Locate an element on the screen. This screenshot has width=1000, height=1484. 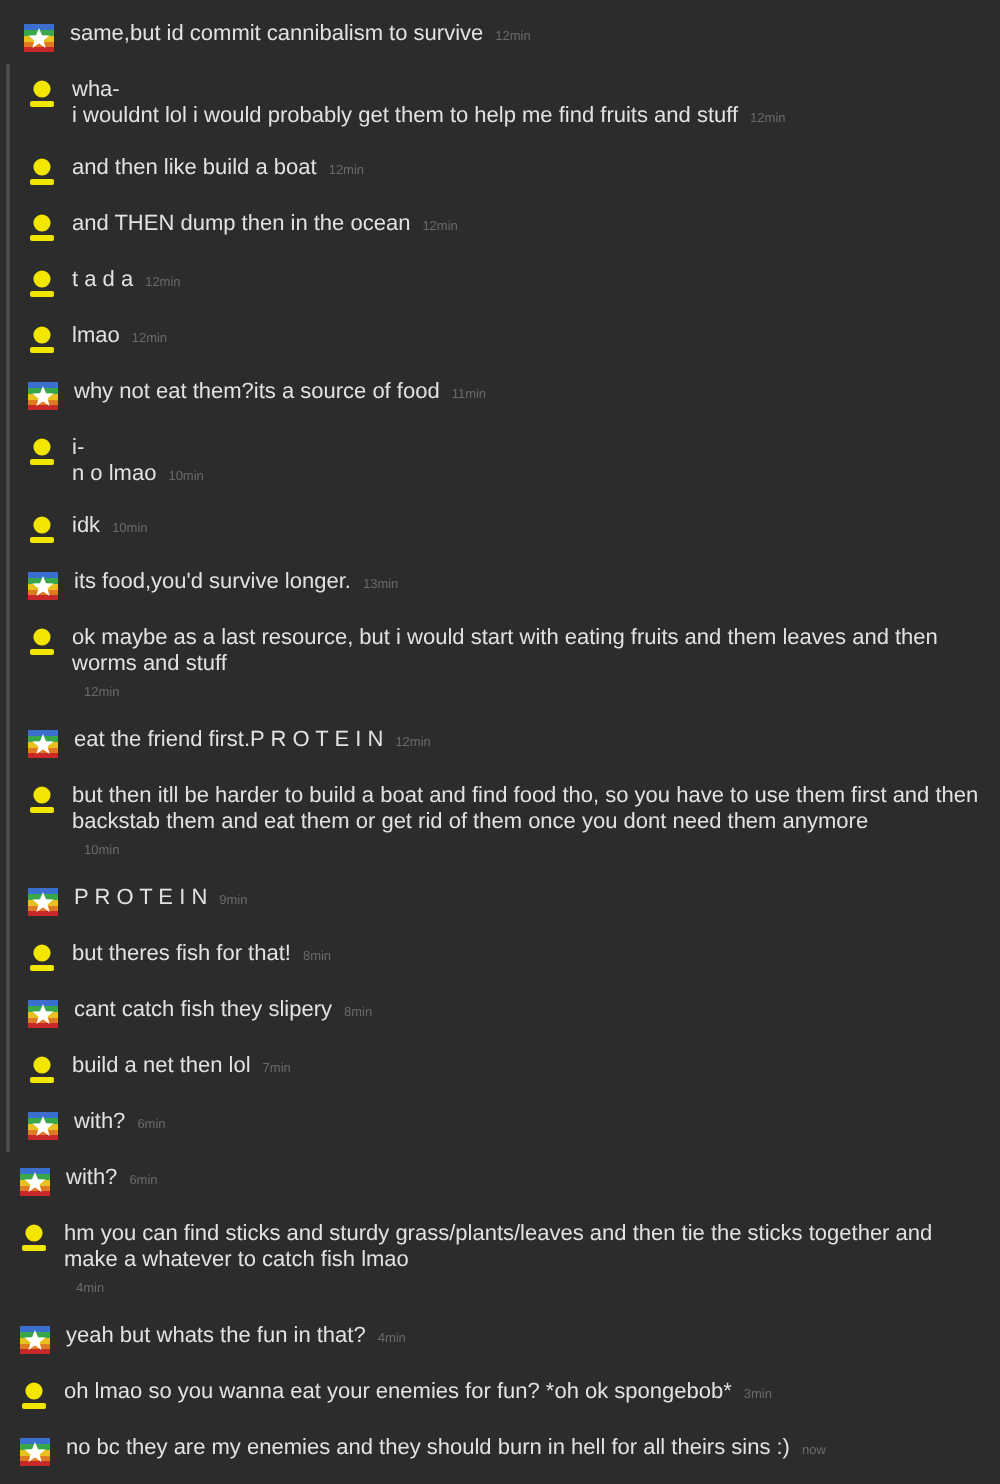
message-text: but theres fish for that! is located at coordinates (181, 955).